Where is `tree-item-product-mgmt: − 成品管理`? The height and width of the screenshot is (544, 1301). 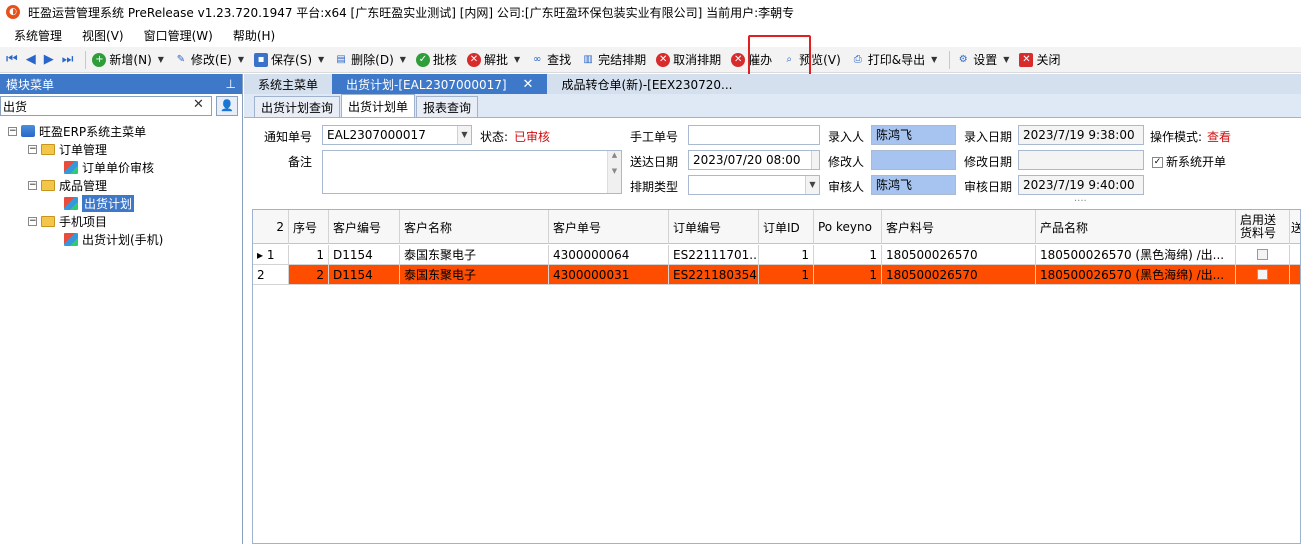
tree-item-product-mgmt: − 成品管理 is located at coordinates (67, 185).